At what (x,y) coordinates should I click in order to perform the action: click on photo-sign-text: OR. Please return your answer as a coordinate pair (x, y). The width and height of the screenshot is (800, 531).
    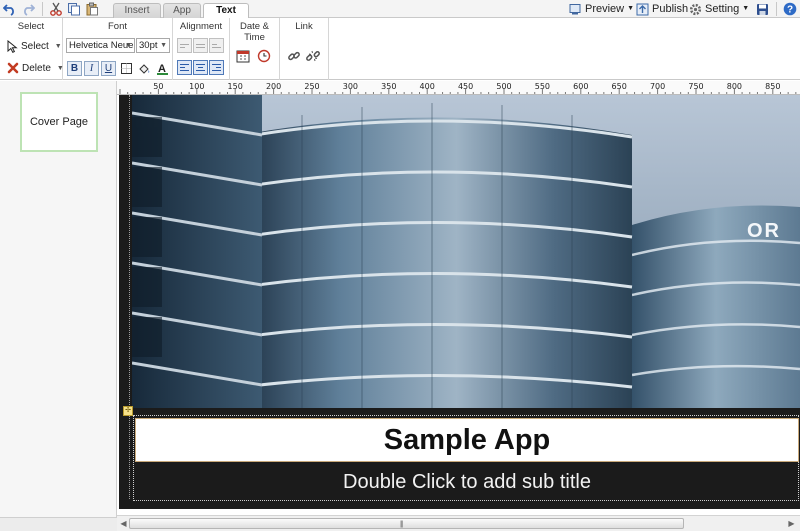
    Looking at the image, I should click on (764, 231).